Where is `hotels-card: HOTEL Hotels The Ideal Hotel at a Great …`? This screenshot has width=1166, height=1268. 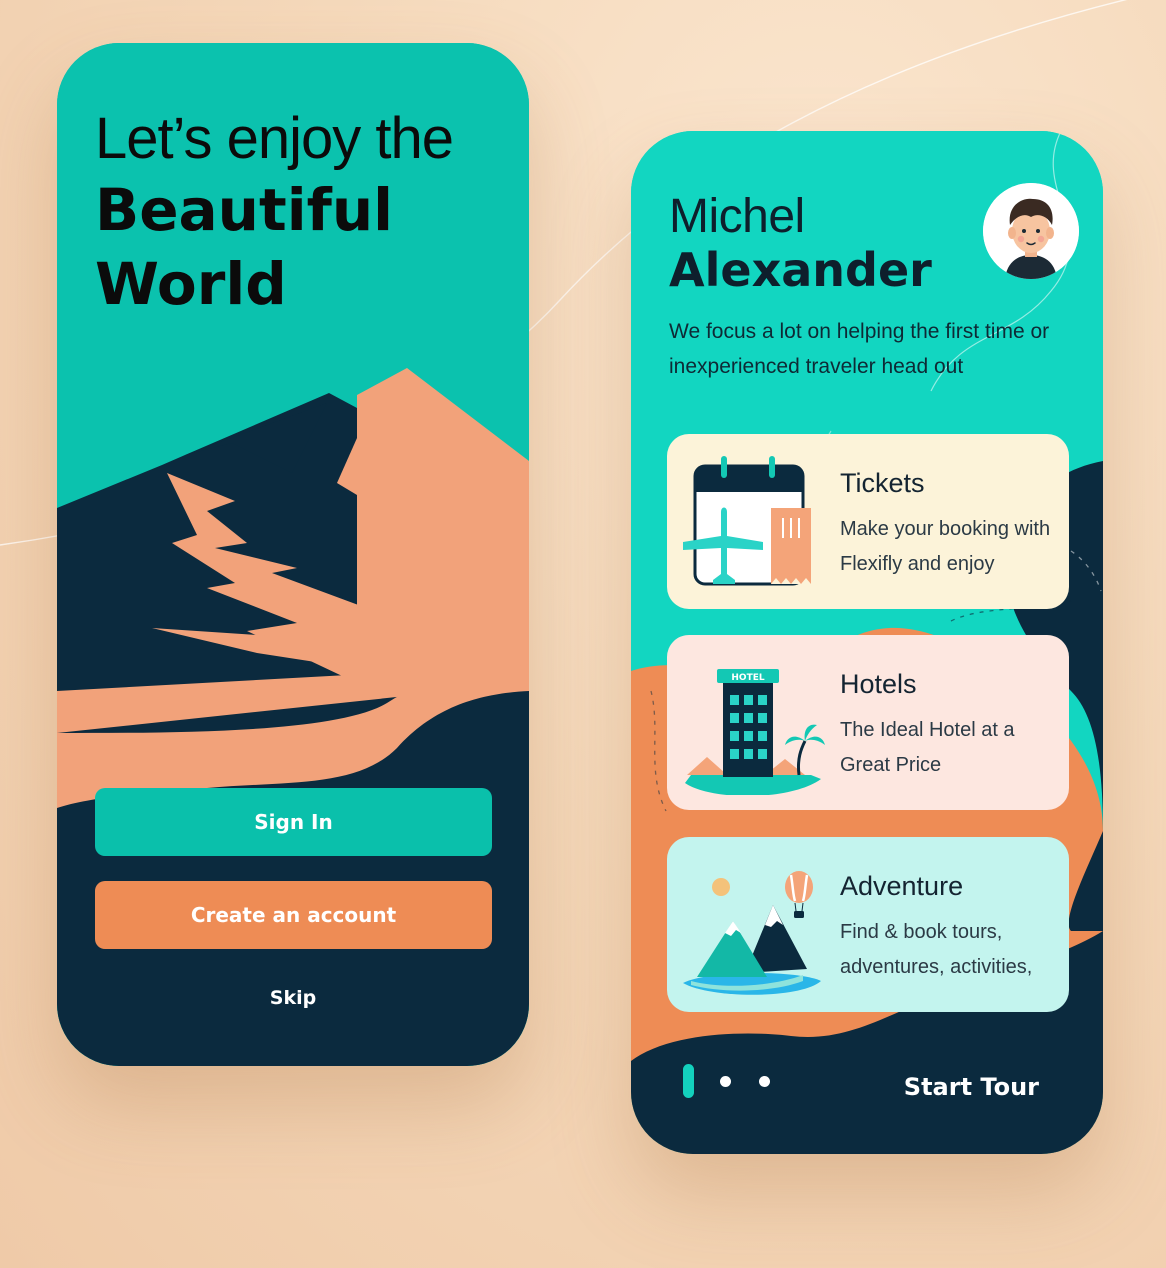 hotels-card: HOTEL Hotels The Ideal Hotel at a Great … is located at coordinates (868, 722).